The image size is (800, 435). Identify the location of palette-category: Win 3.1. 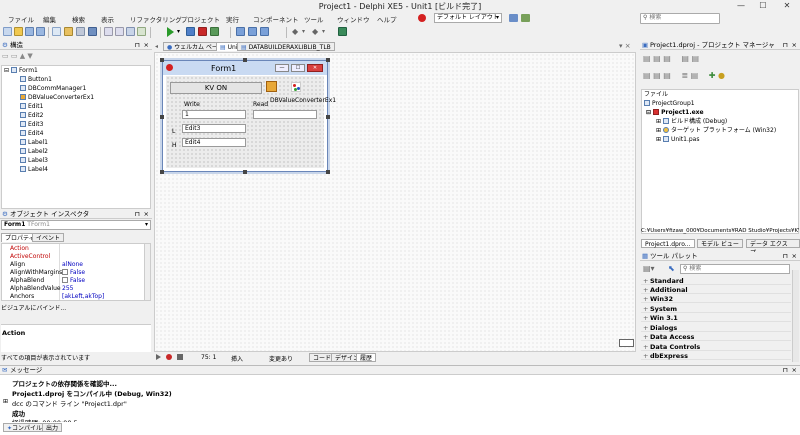
(716, 318).